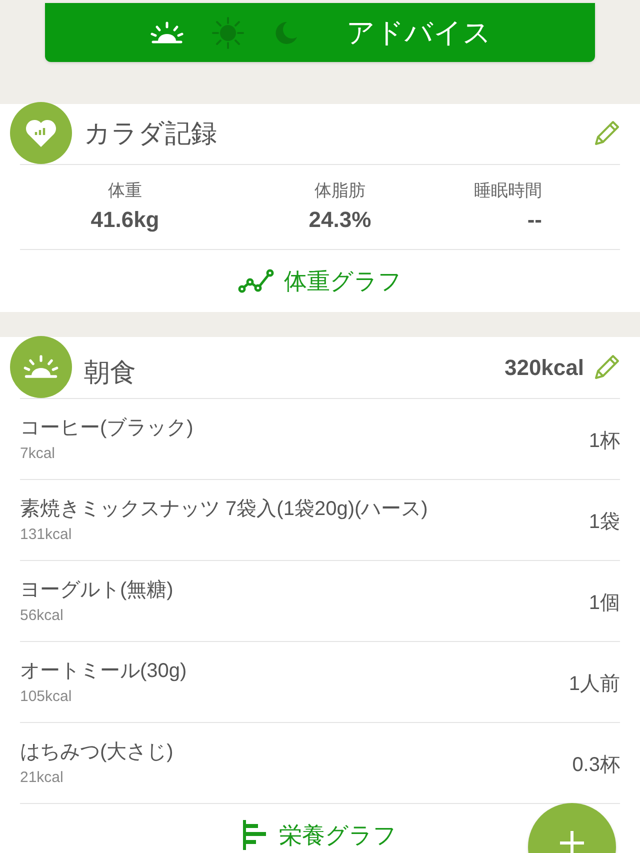 This screenshot has width=640, height=853. Describe the element at coordinates (110, 372) in the screenshot. I see `section-title: 朝食` at that location.